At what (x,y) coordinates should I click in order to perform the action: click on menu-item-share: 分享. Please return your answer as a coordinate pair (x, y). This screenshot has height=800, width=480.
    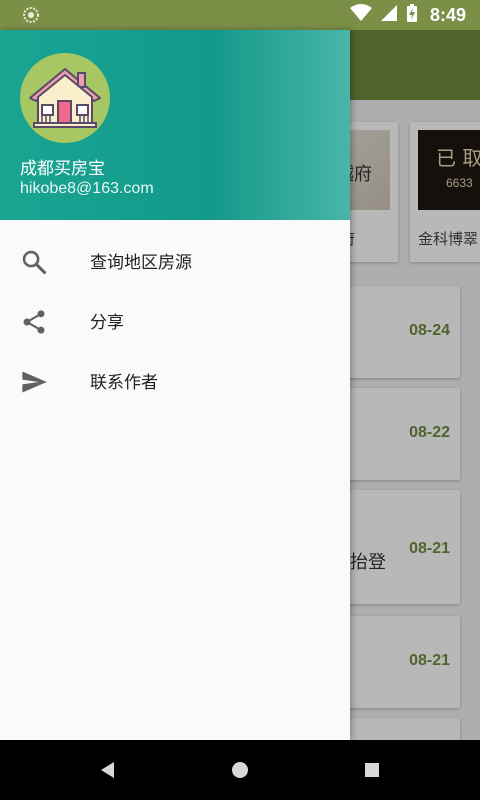
    Looking at the image, I should click on (175, 320).